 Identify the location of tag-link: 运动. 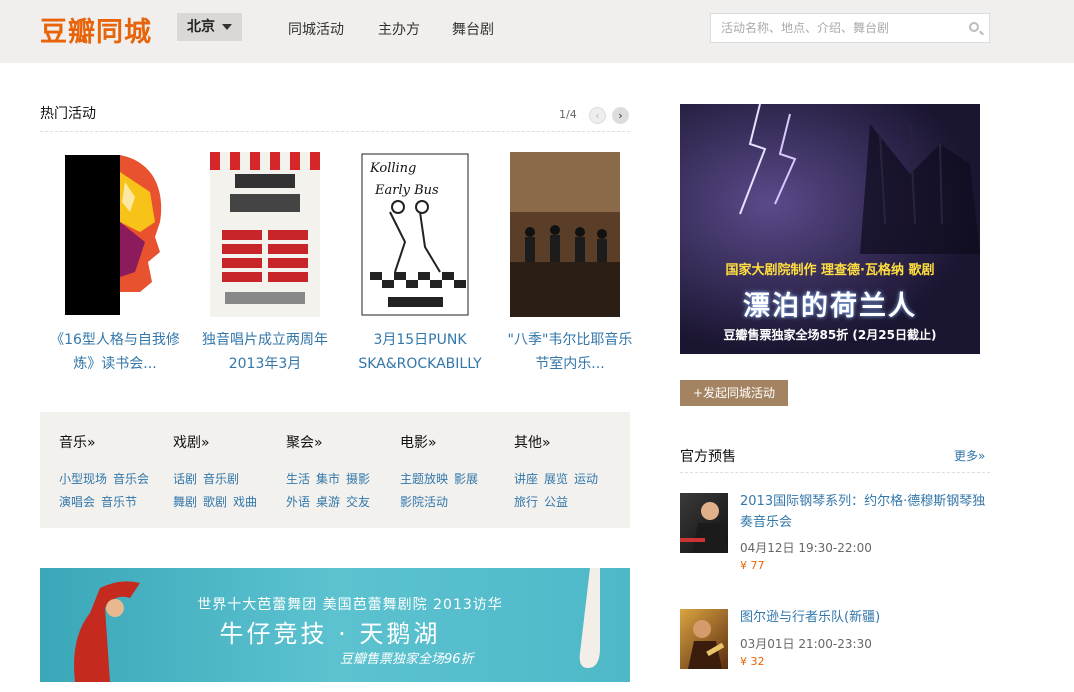
(586, 479).